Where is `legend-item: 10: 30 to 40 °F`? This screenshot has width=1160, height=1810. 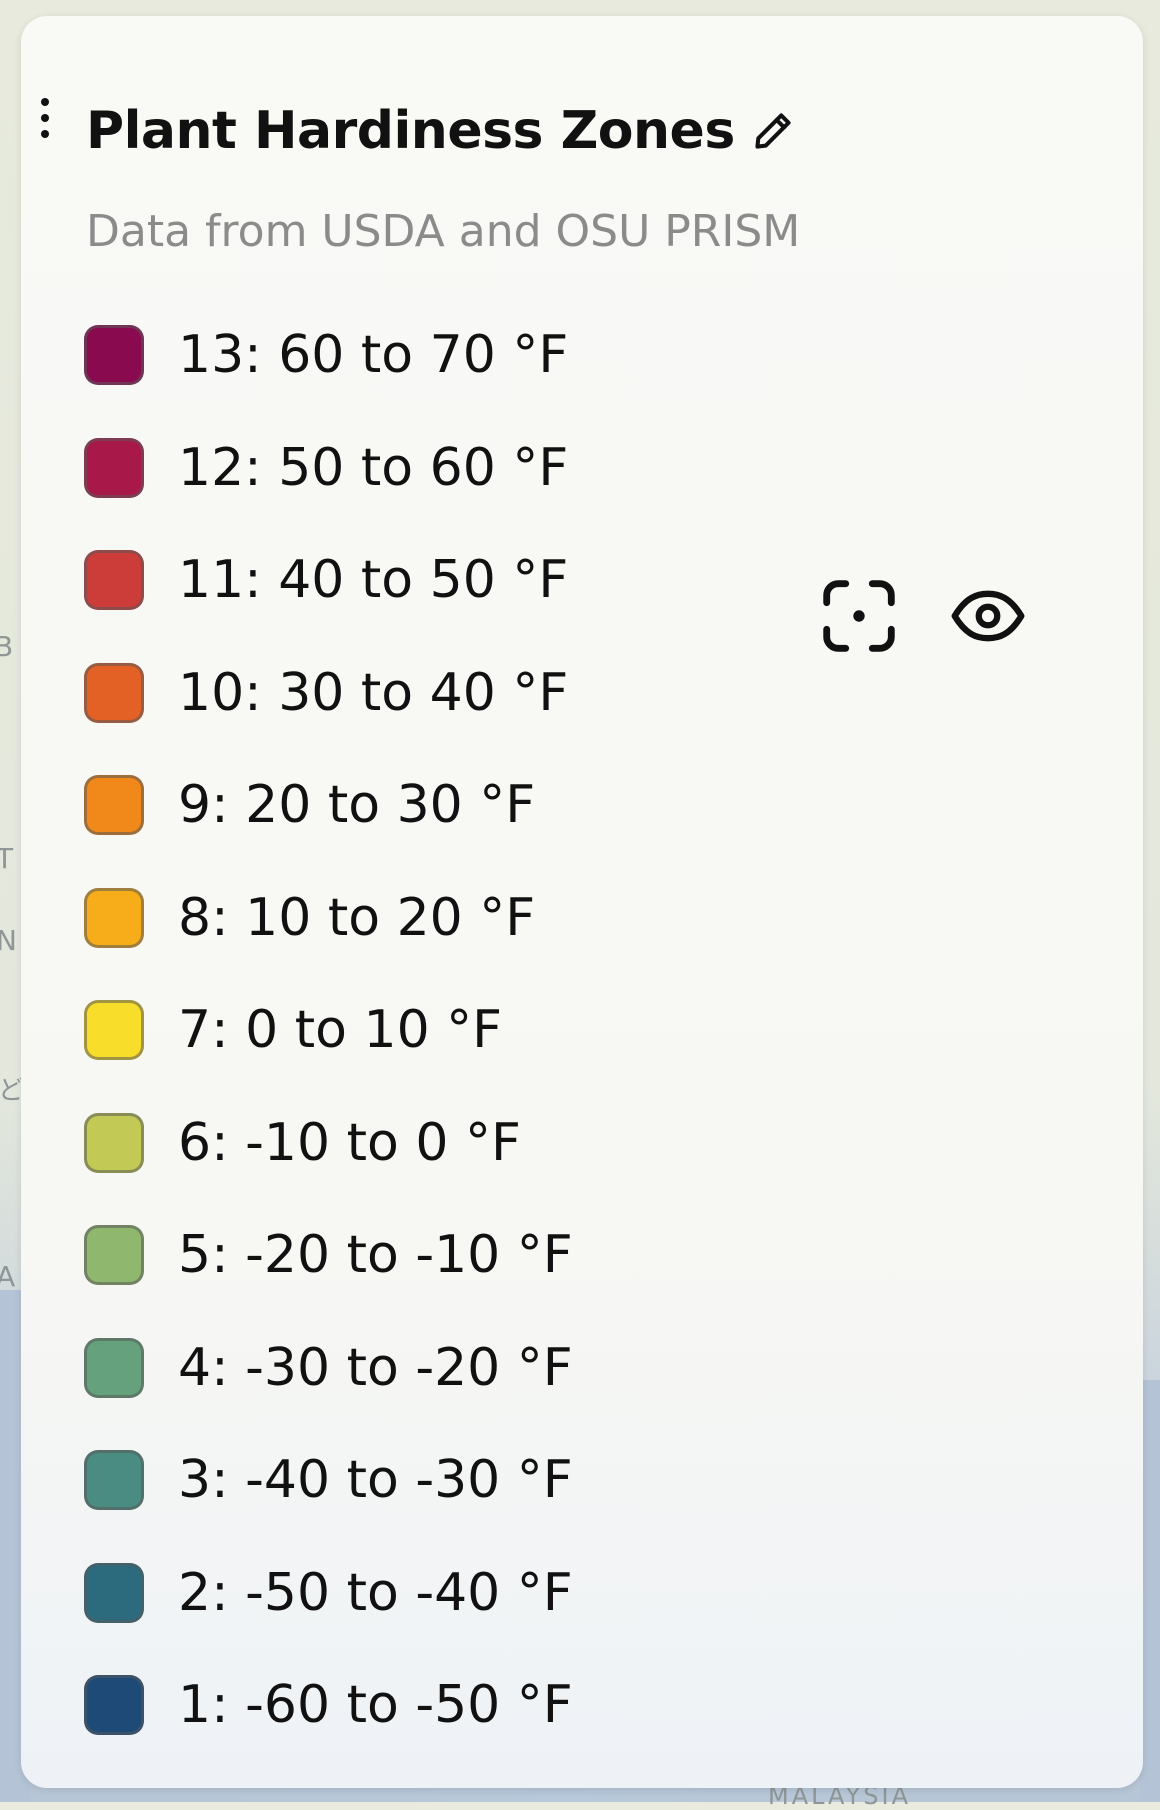 legend-item: 10: 30 to 40 °F is located at coordinates (604, 710).